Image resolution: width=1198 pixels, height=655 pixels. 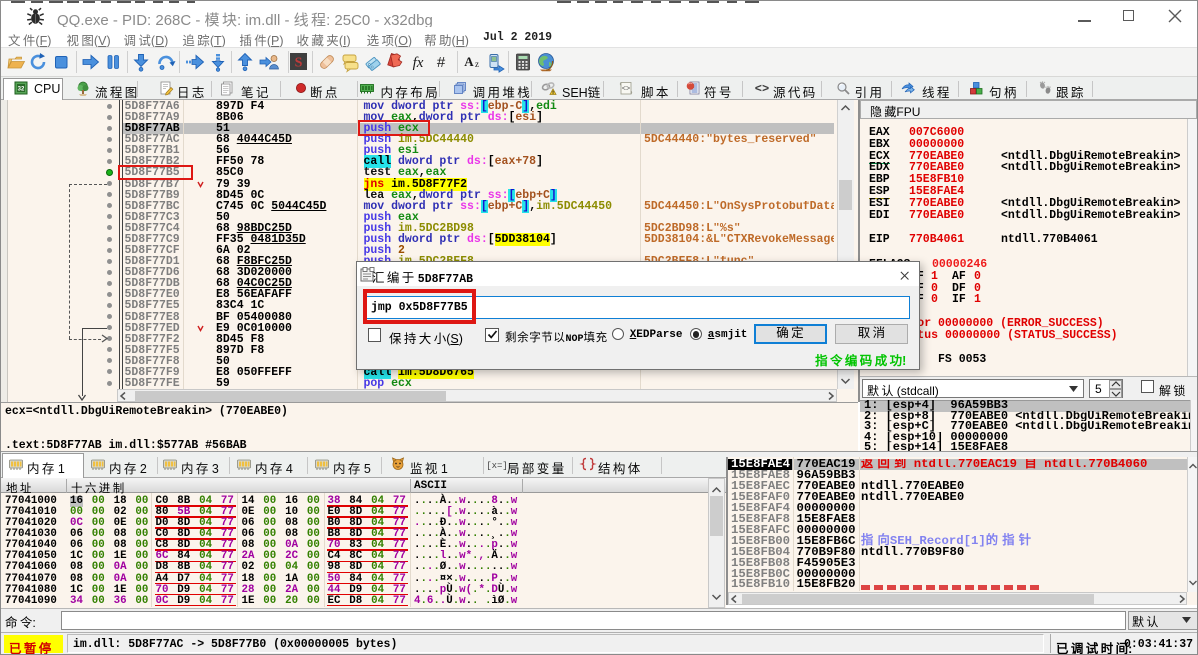 What do you see at coordinates (299, 63) in the screenshot?
I see `svg-text: S` at bounding box center [299, 63].